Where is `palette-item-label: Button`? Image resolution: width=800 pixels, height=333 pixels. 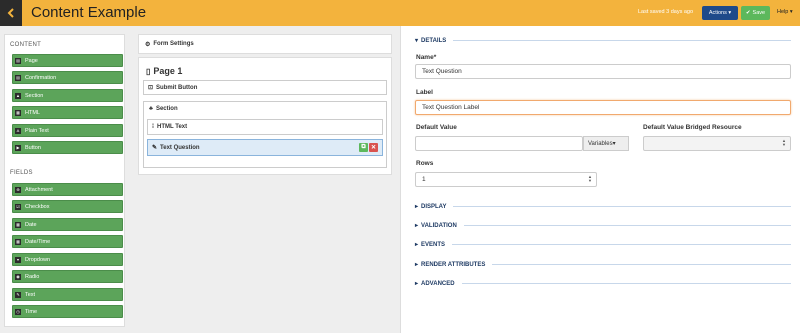
palette-item-label: Button is located at coordinates (33, 147).